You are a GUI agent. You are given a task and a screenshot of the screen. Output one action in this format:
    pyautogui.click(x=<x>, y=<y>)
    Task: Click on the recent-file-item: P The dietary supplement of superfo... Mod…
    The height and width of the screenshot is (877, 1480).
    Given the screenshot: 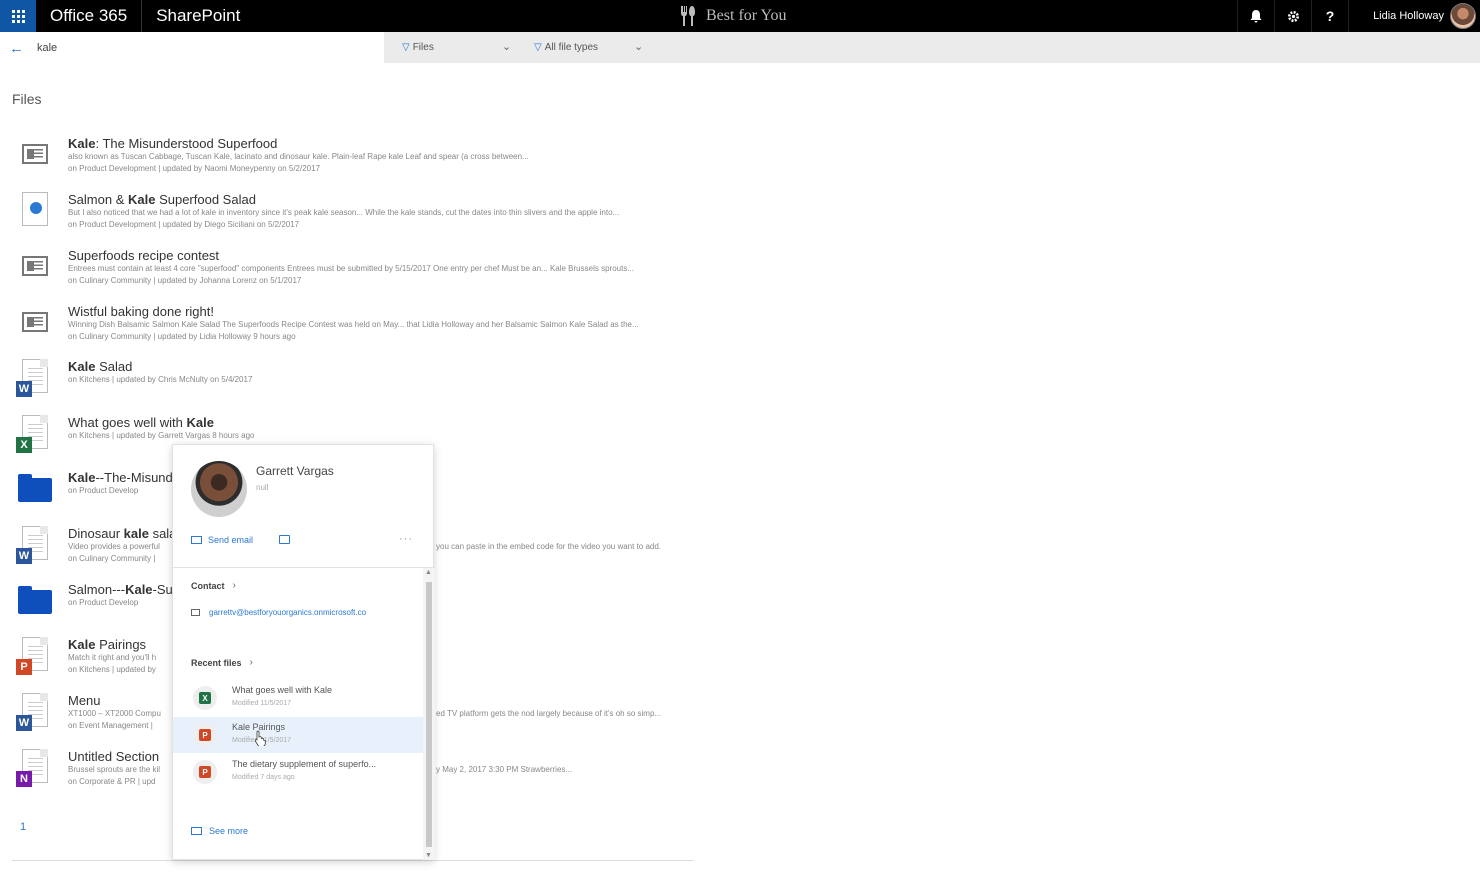 What is the action you would take?
    pyautogui.click(x=298, y=772)
    